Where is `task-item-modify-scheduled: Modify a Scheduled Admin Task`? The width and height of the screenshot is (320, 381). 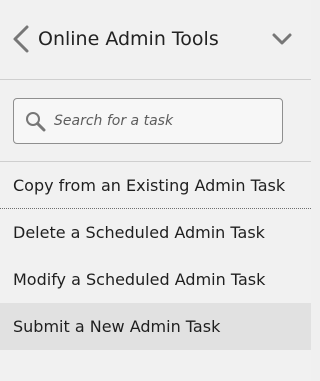
task-item-modify-scheduled: Modify a Scheduled Admin Task is located at coordinates (155, 279).